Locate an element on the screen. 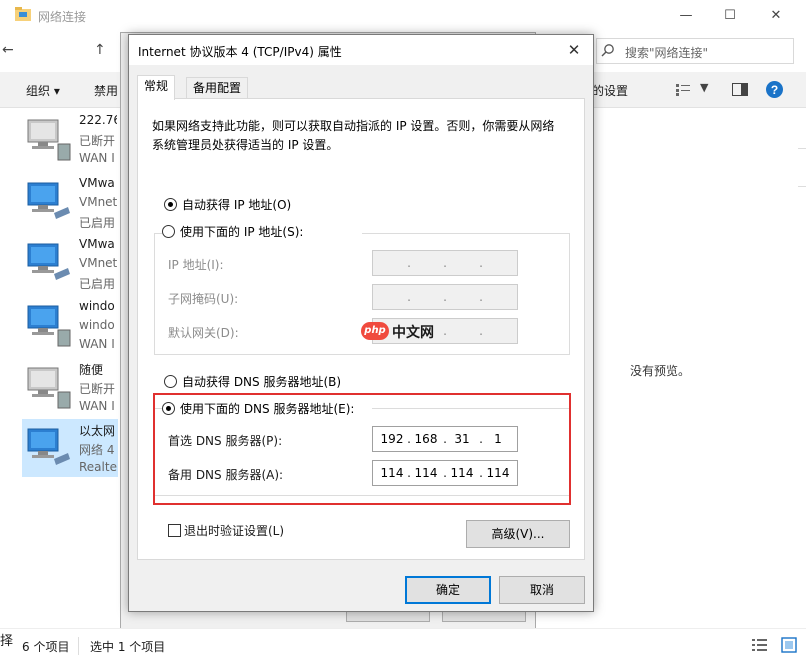 The image size is (806, 663). connection-item: windo windo WAN I is located at coordinates (70, 325).